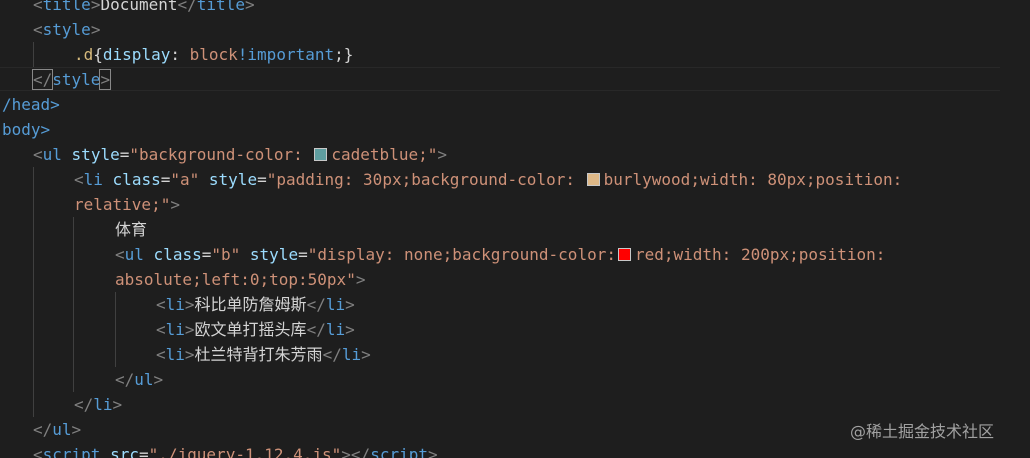 The image size is (1030, 458). I want to click on code-line: .d{display: block!important;}, so click(213, 54).